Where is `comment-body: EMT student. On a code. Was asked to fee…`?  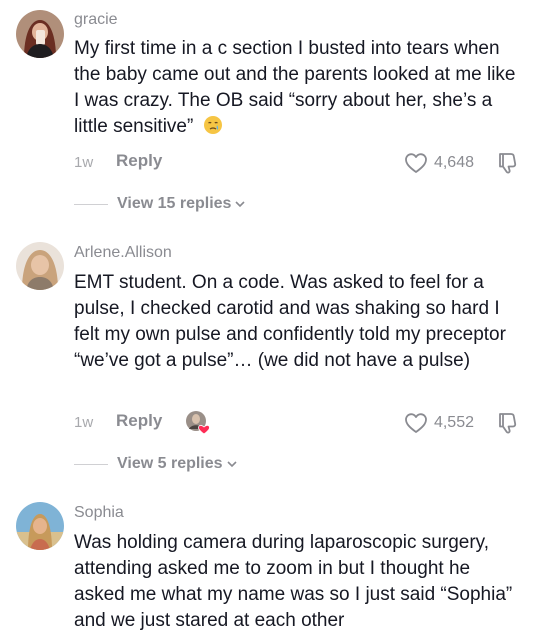
comment-body: EMT student. On a code. Was asked to fee… is located at coordinates (290, 321).